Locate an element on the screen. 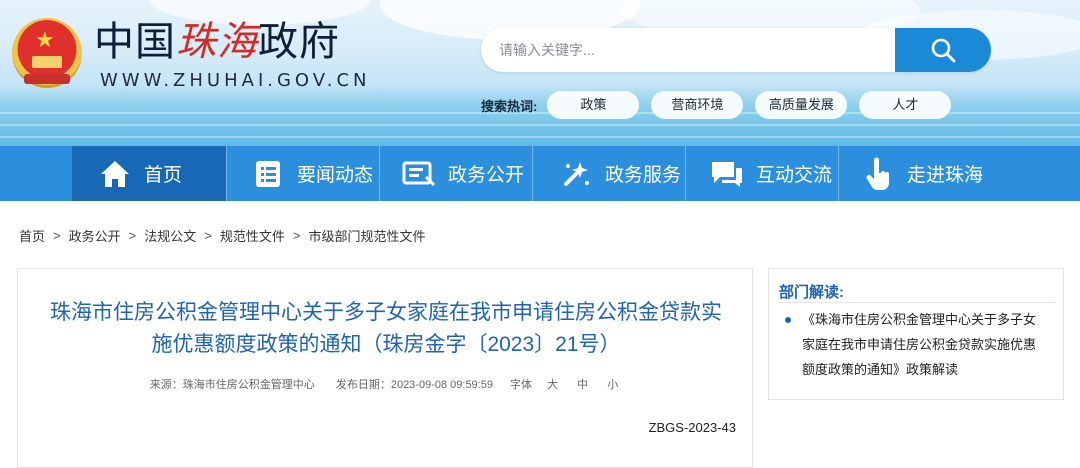 Image resolution: width=1080 pixels, height=468 pixels. nav-item-interaction: 互动交流 is located at coordinates (762, 173).